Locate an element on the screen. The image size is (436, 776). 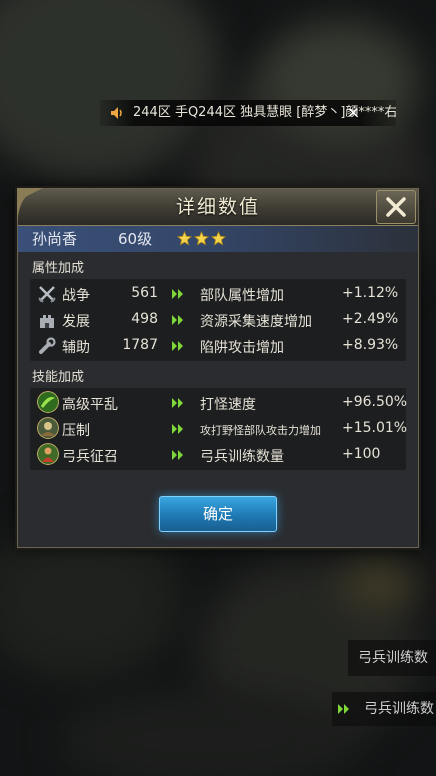
skill-bonus: +96.50% is located at coordinates (375, 402).